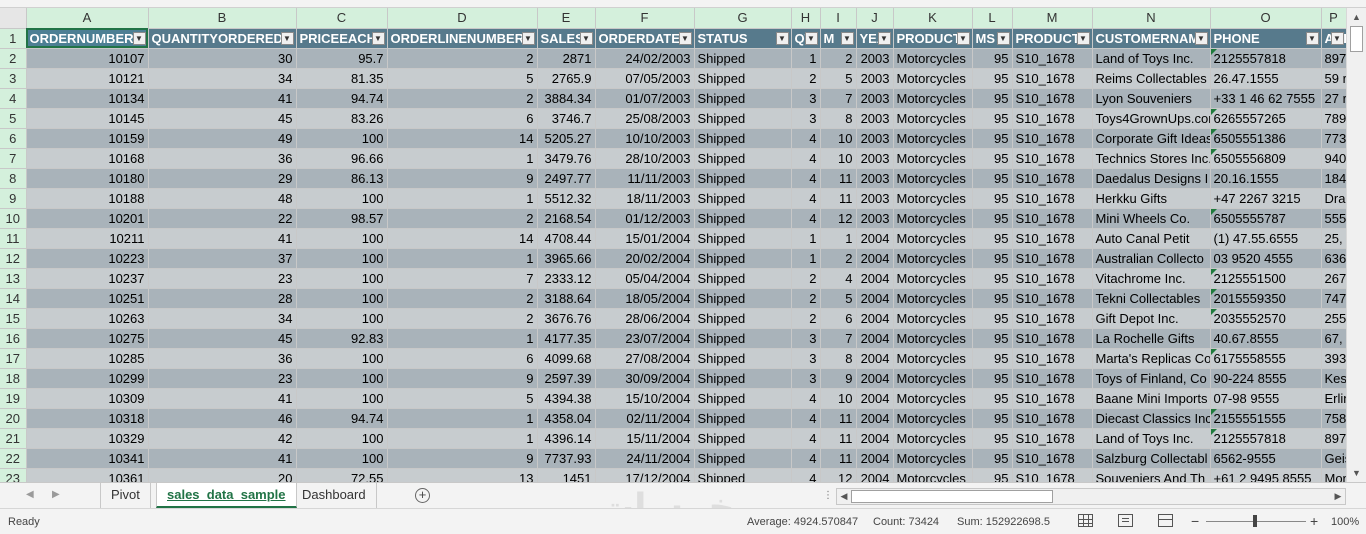 This screenshot has height=534, width=1366. What do you see at coordinates (566, 278) in the screenshot?
I see `table-cell: 2333.12` at bounding box center [566, 278].